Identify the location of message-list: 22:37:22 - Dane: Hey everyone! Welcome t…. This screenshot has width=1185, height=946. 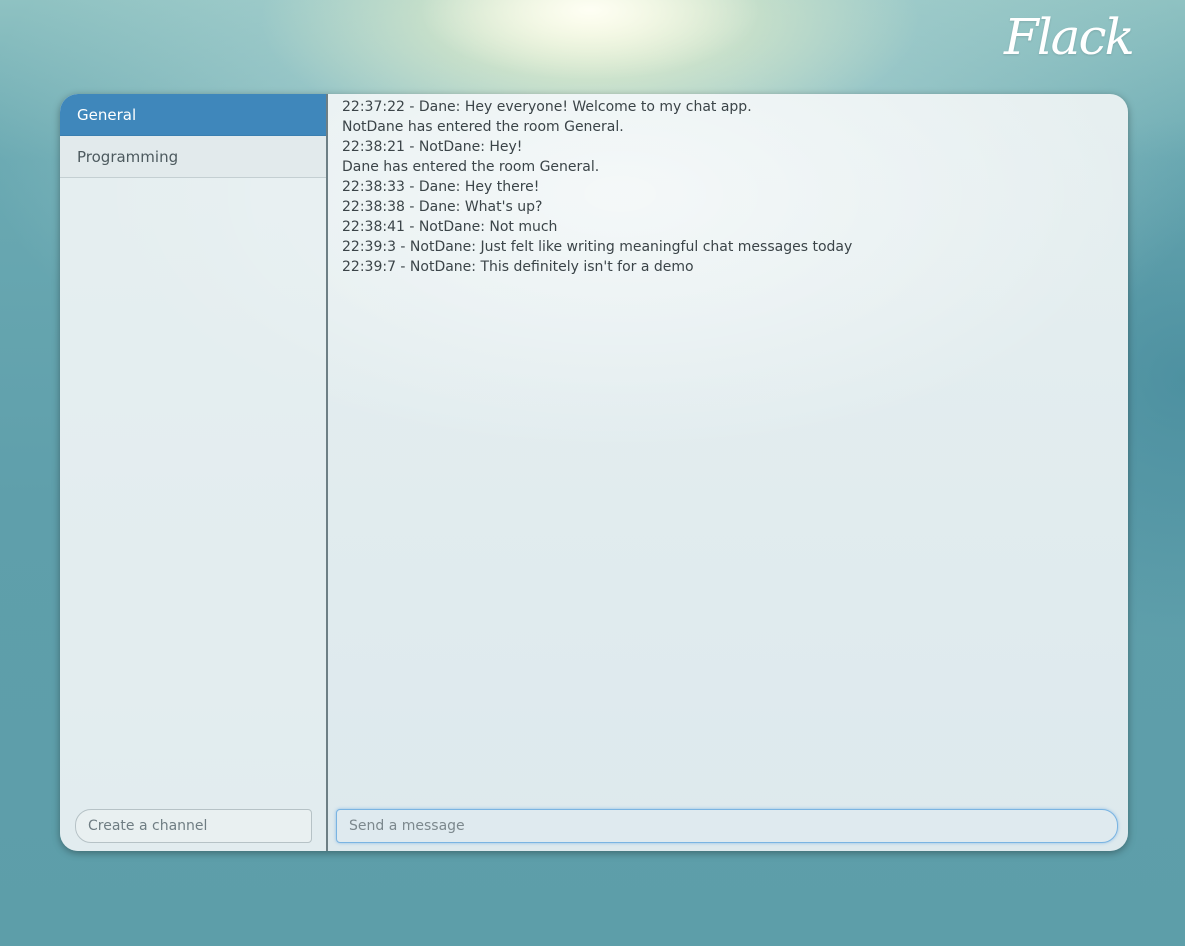
(722, 187).